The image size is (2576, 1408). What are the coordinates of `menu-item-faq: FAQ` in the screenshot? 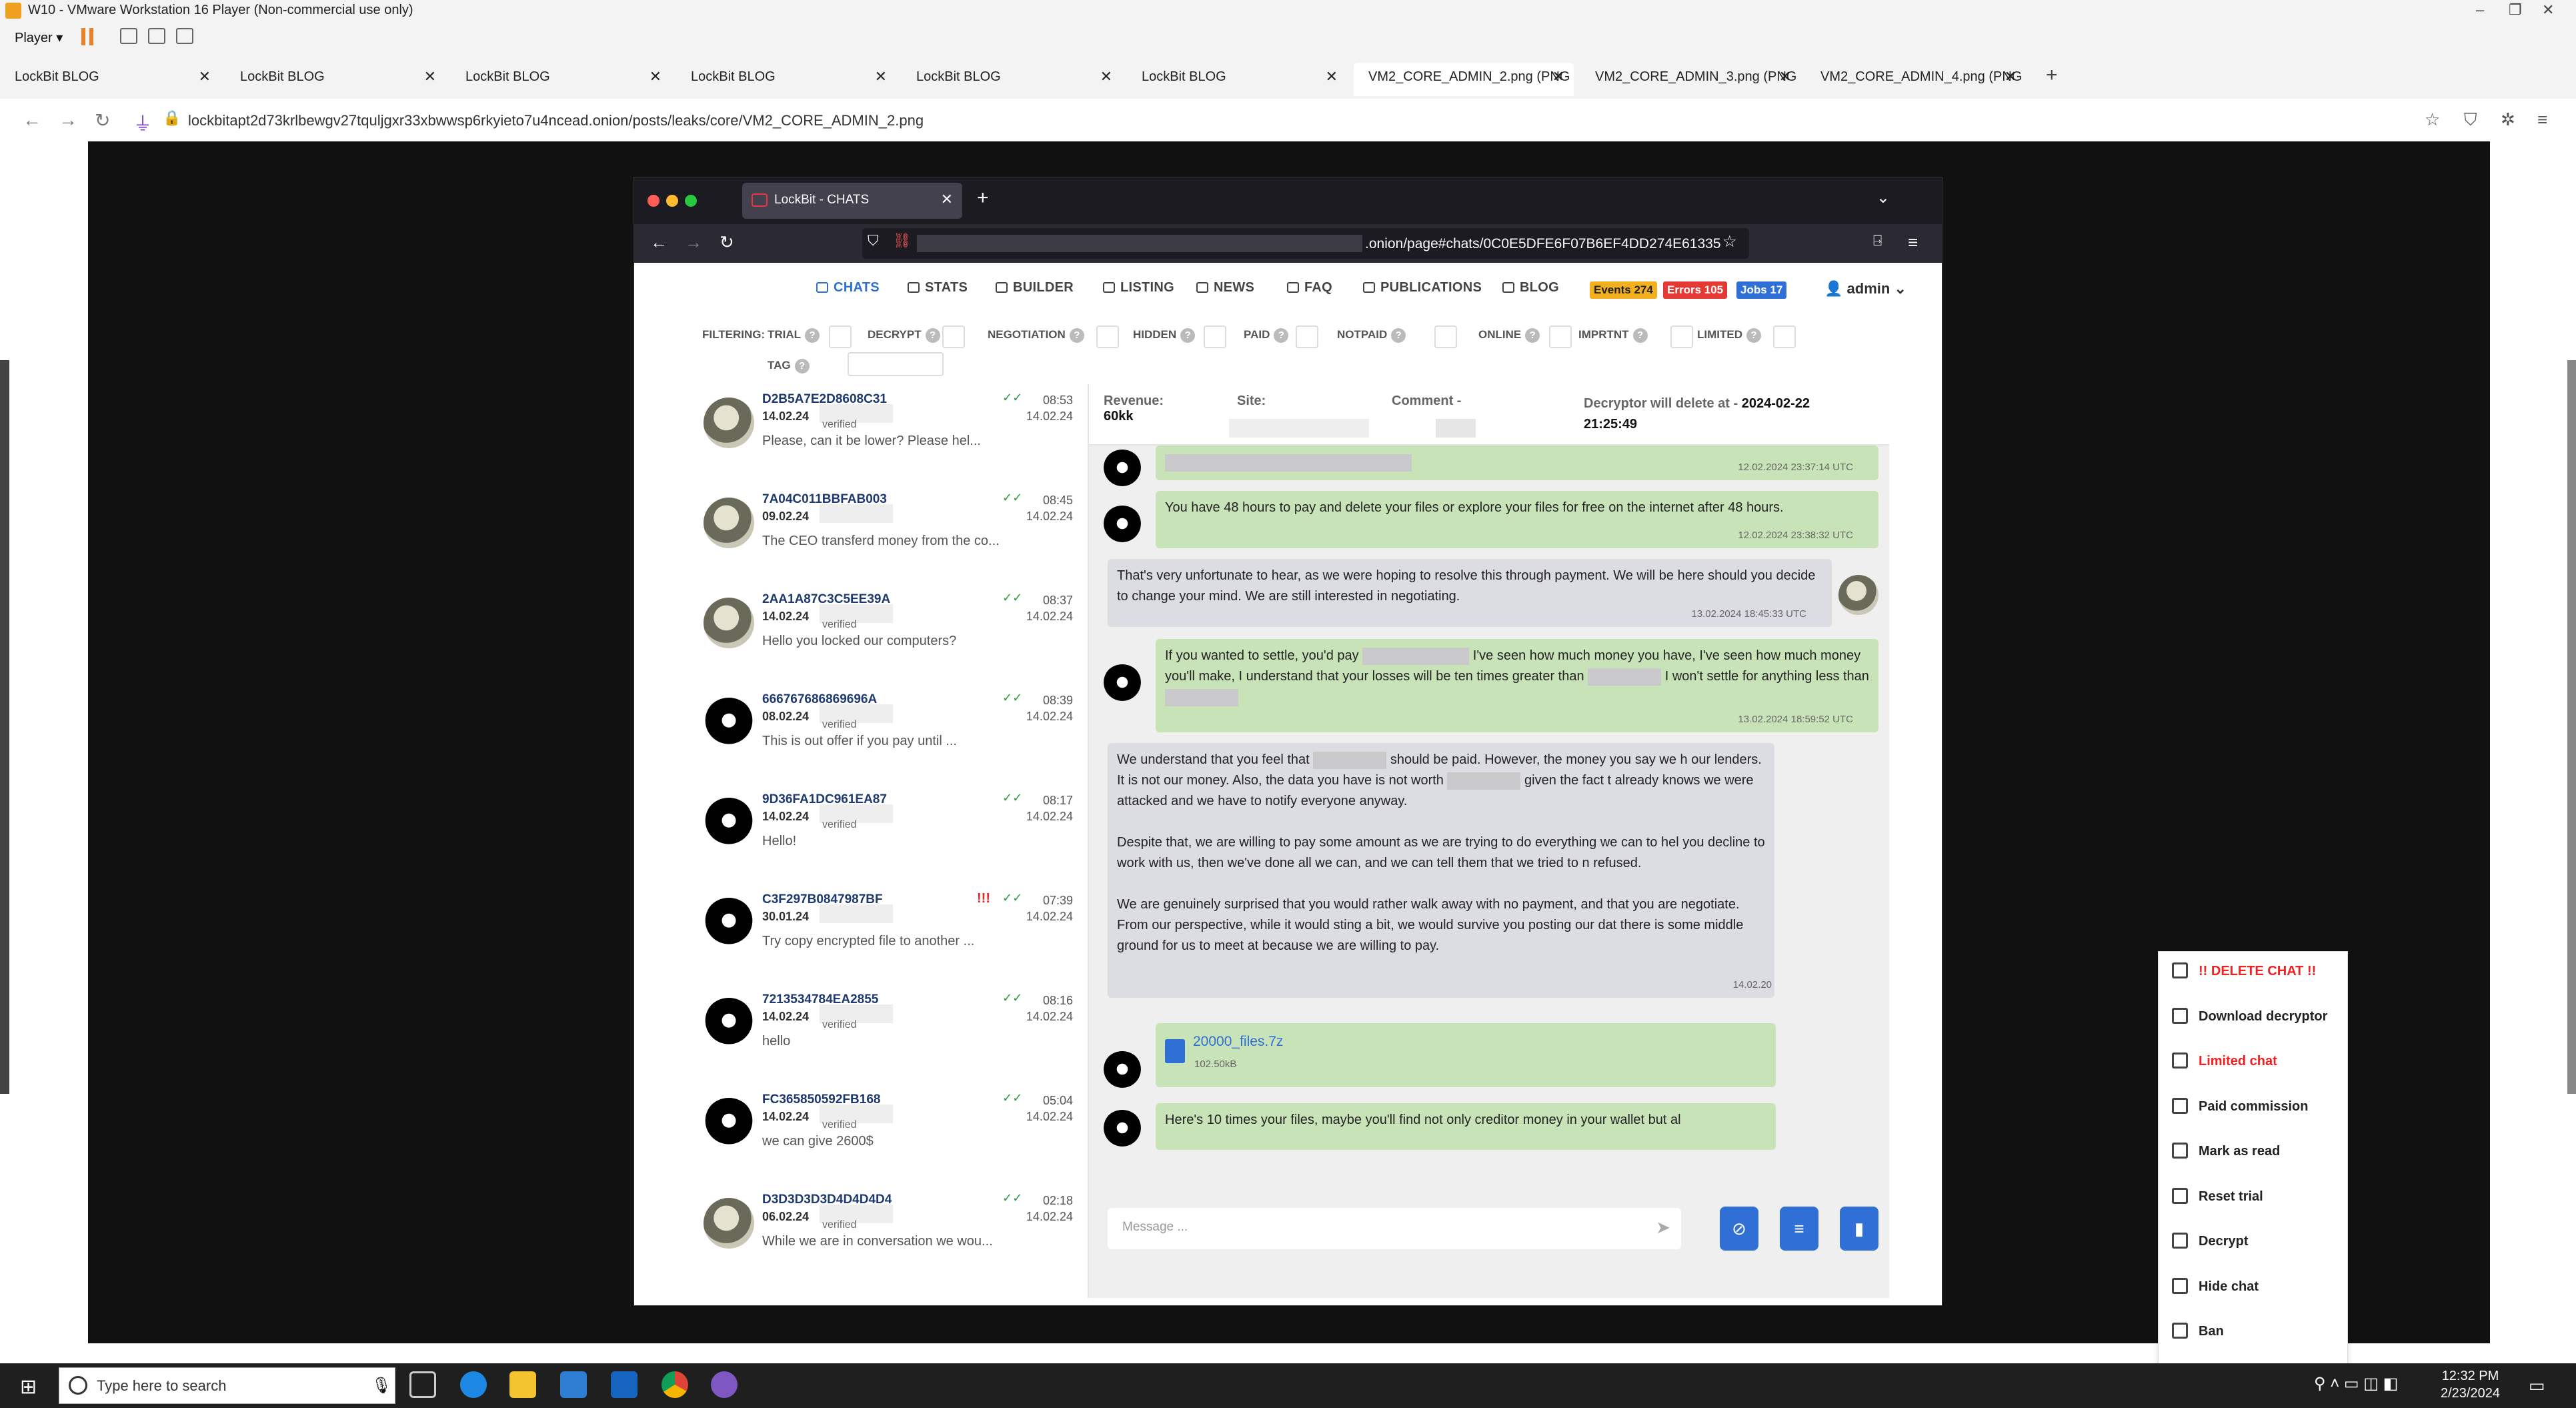 It's located at (1309, 287).